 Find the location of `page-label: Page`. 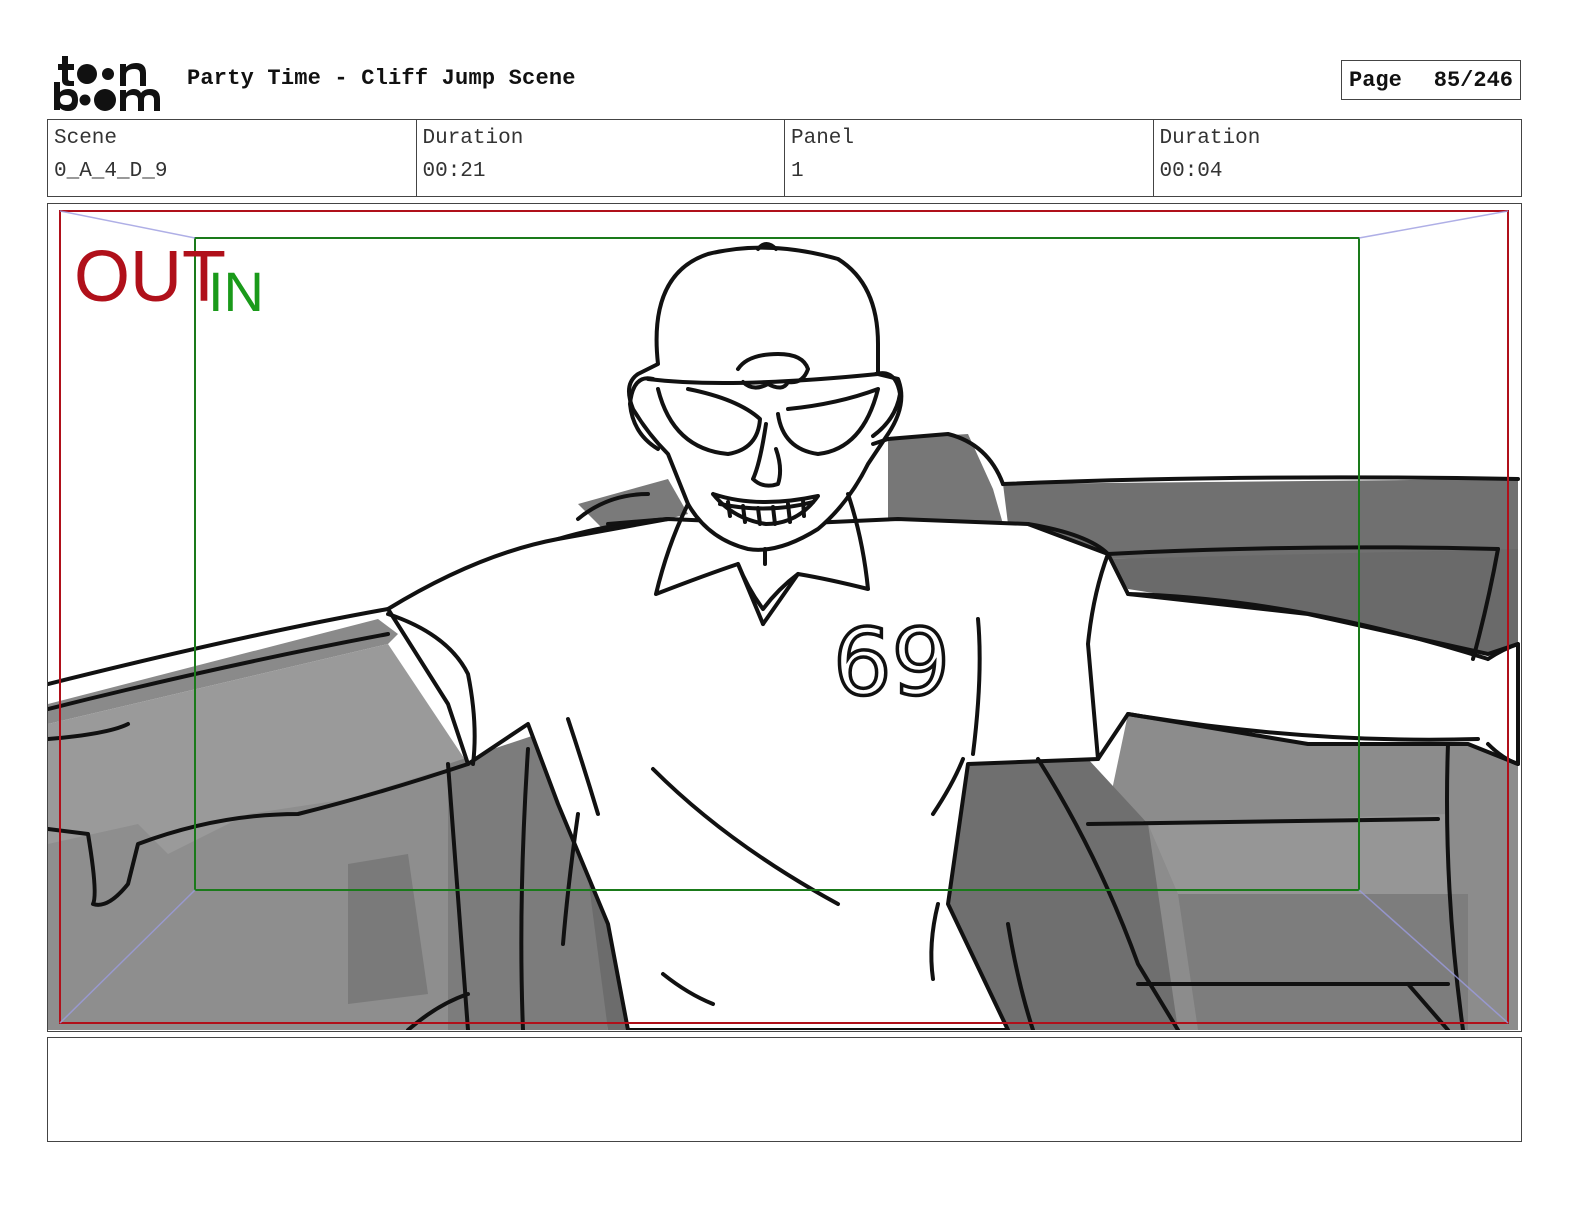

page-label: Page is located at coordinates (1375, 80).